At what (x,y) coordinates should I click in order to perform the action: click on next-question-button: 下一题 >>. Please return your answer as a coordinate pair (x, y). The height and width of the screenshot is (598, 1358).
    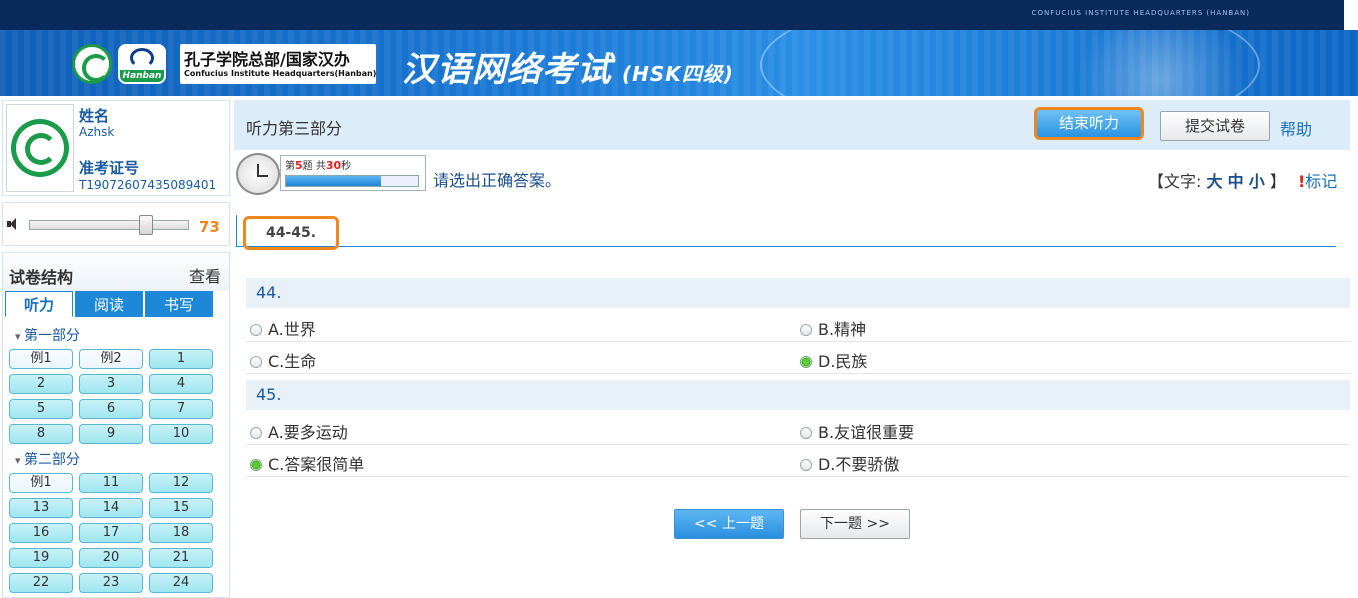
    Looking at the image, I should click on (855, 524).